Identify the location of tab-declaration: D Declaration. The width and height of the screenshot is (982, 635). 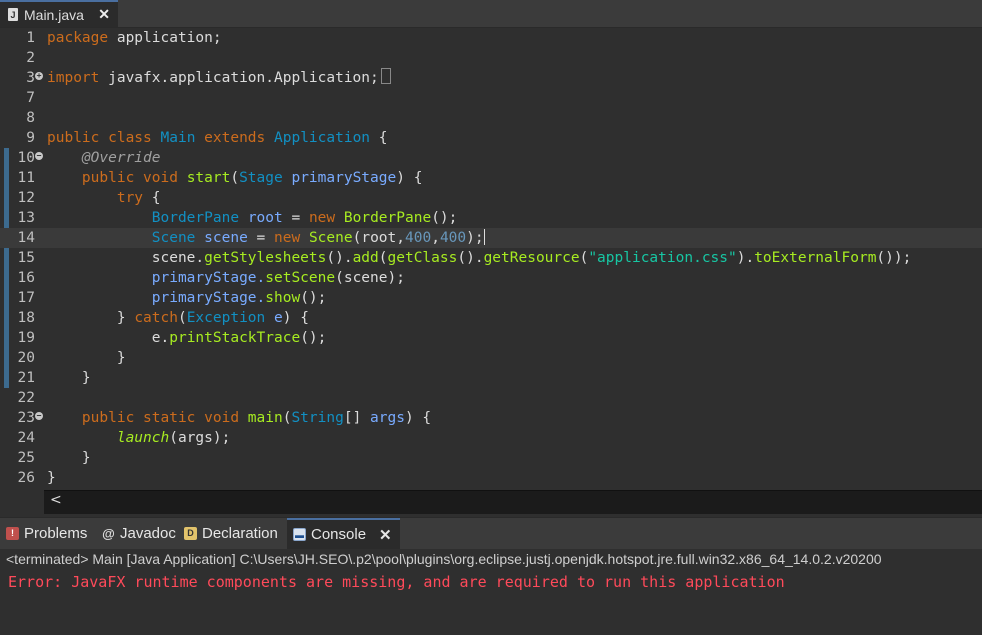
(231, 533).